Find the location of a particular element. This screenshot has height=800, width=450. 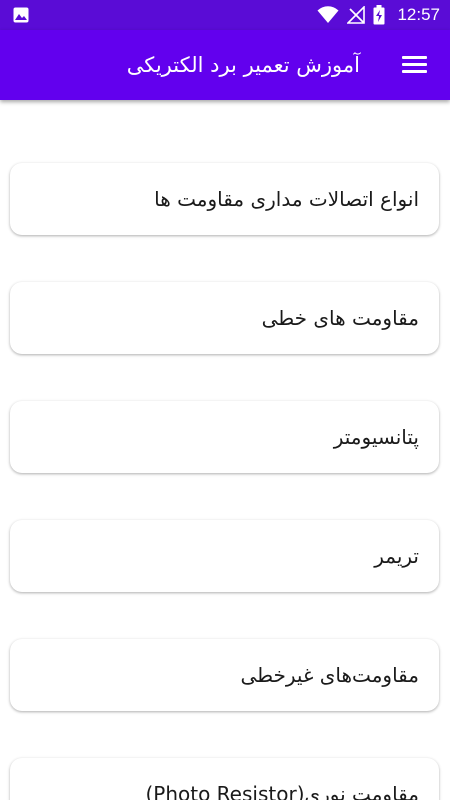

app-bar: آموزش تعمیر برد الکتریکی is located at coordinates (225, 65).